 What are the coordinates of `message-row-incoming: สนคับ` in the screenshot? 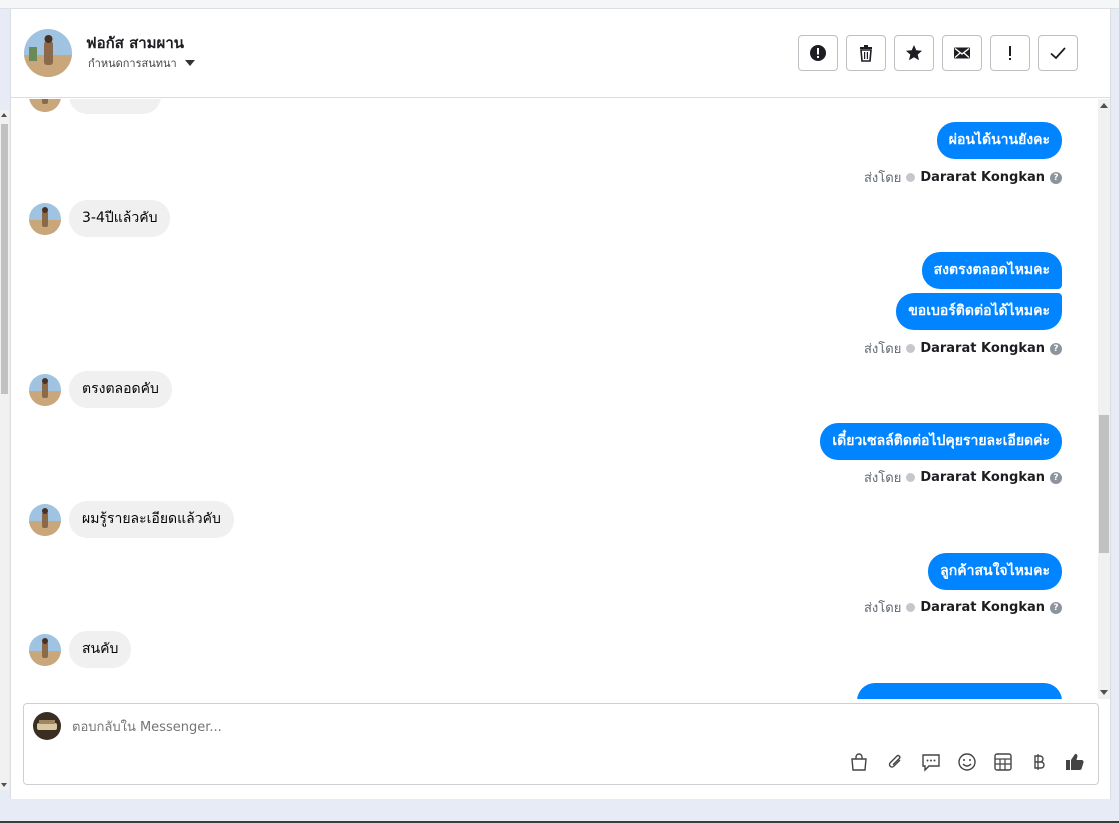 It's located at (80, 649).